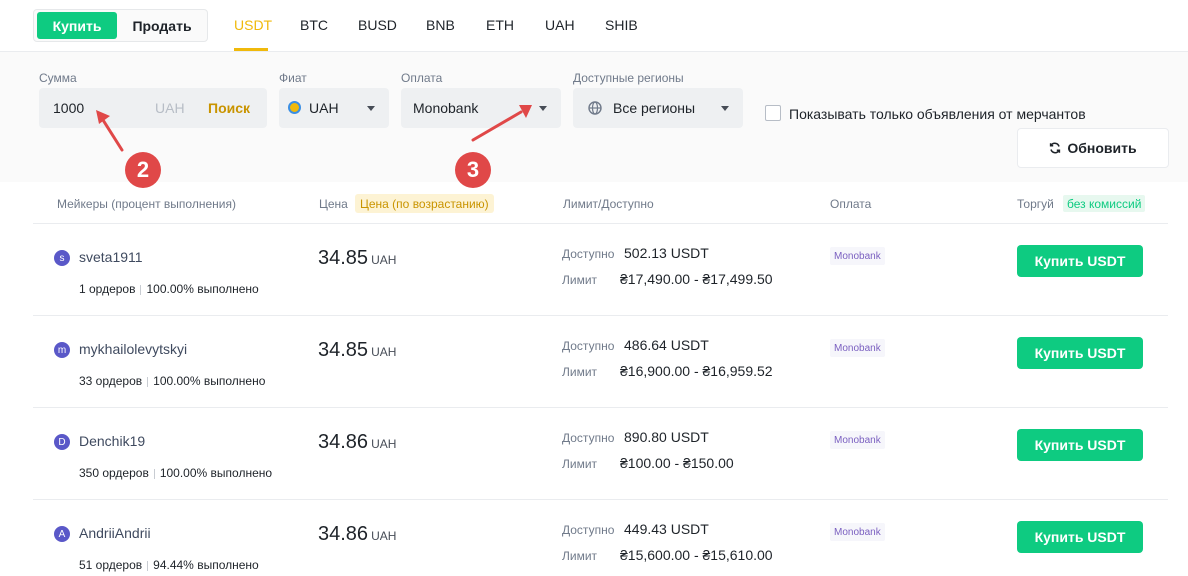 The height and width of the screenshot is (576, 1188). What do you see at coordinates (666, 529) in the screenshot?
I see `available-value: 449.43 USDT` at bounding box center [666, 529].